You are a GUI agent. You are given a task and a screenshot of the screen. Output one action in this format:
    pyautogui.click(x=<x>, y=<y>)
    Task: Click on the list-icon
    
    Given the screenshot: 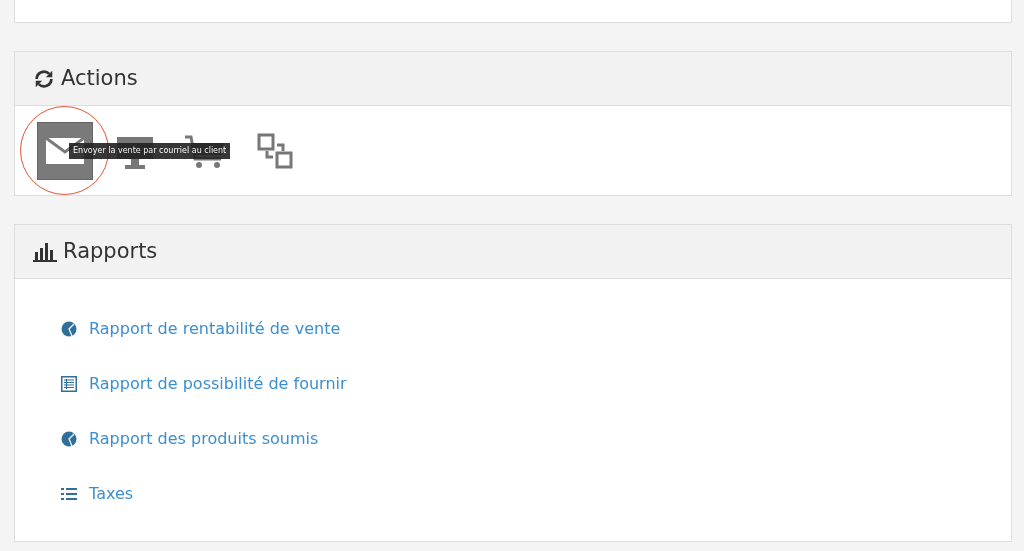 What is the action you would take?
    pyautogui.click(x=69, y=493)
    